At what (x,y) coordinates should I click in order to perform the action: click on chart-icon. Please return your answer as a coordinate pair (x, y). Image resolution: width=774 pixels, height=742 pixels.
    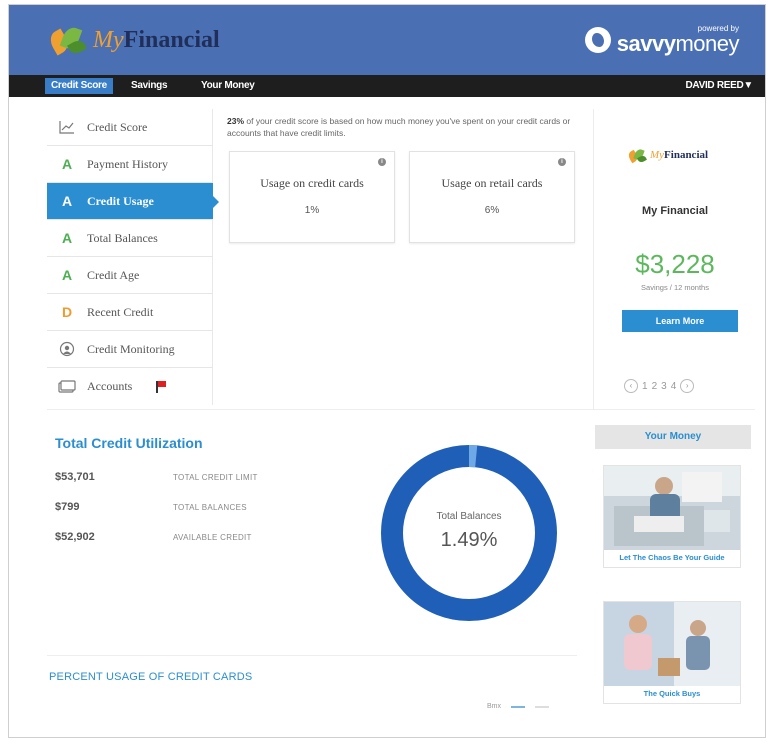
    Looking at the image, I should click on (67, 127).